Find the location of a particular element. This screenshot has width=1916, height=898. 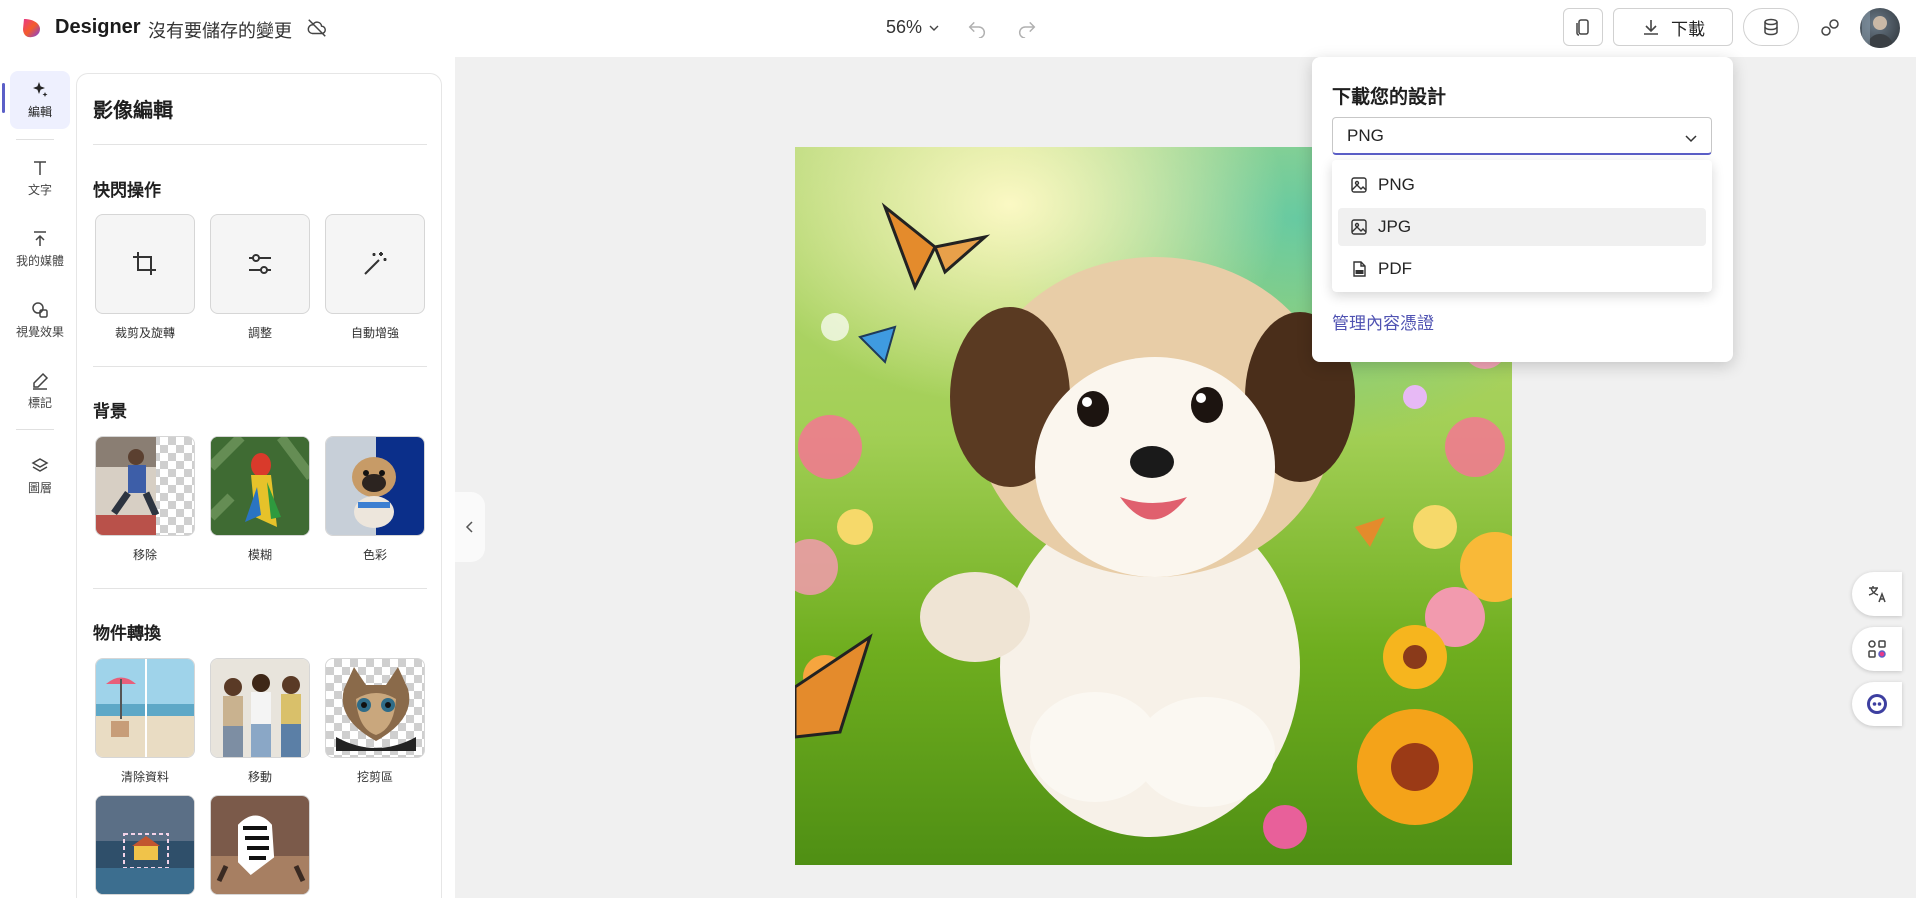

rail-item-text: 文字 is located at coordinates (40, 178).